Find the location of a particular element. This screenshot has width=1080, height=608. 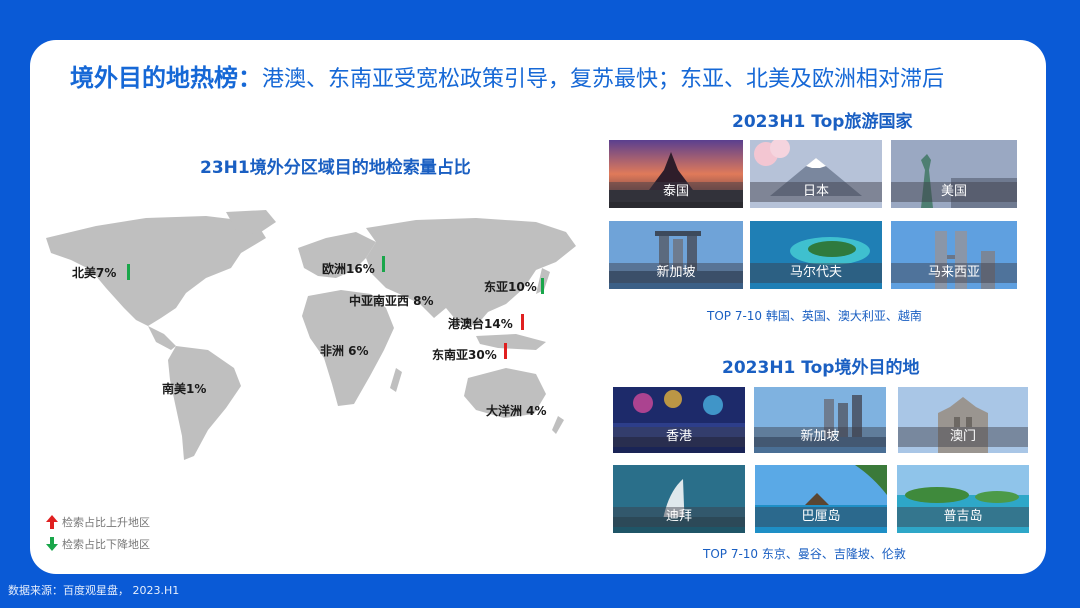

tile-caption: 普吉岛 is located at coordinates (963, 517).